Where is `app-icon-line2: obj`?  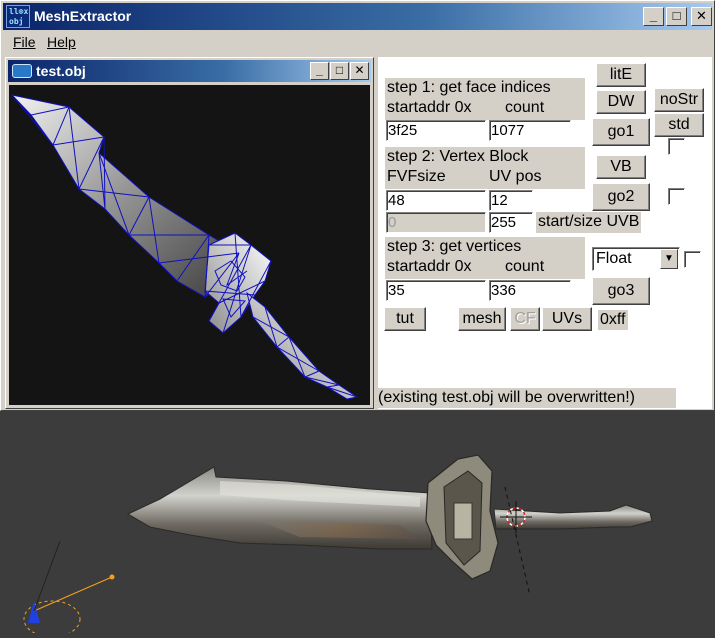 app-icon-line2: obj is located at coordinates (16, 21).